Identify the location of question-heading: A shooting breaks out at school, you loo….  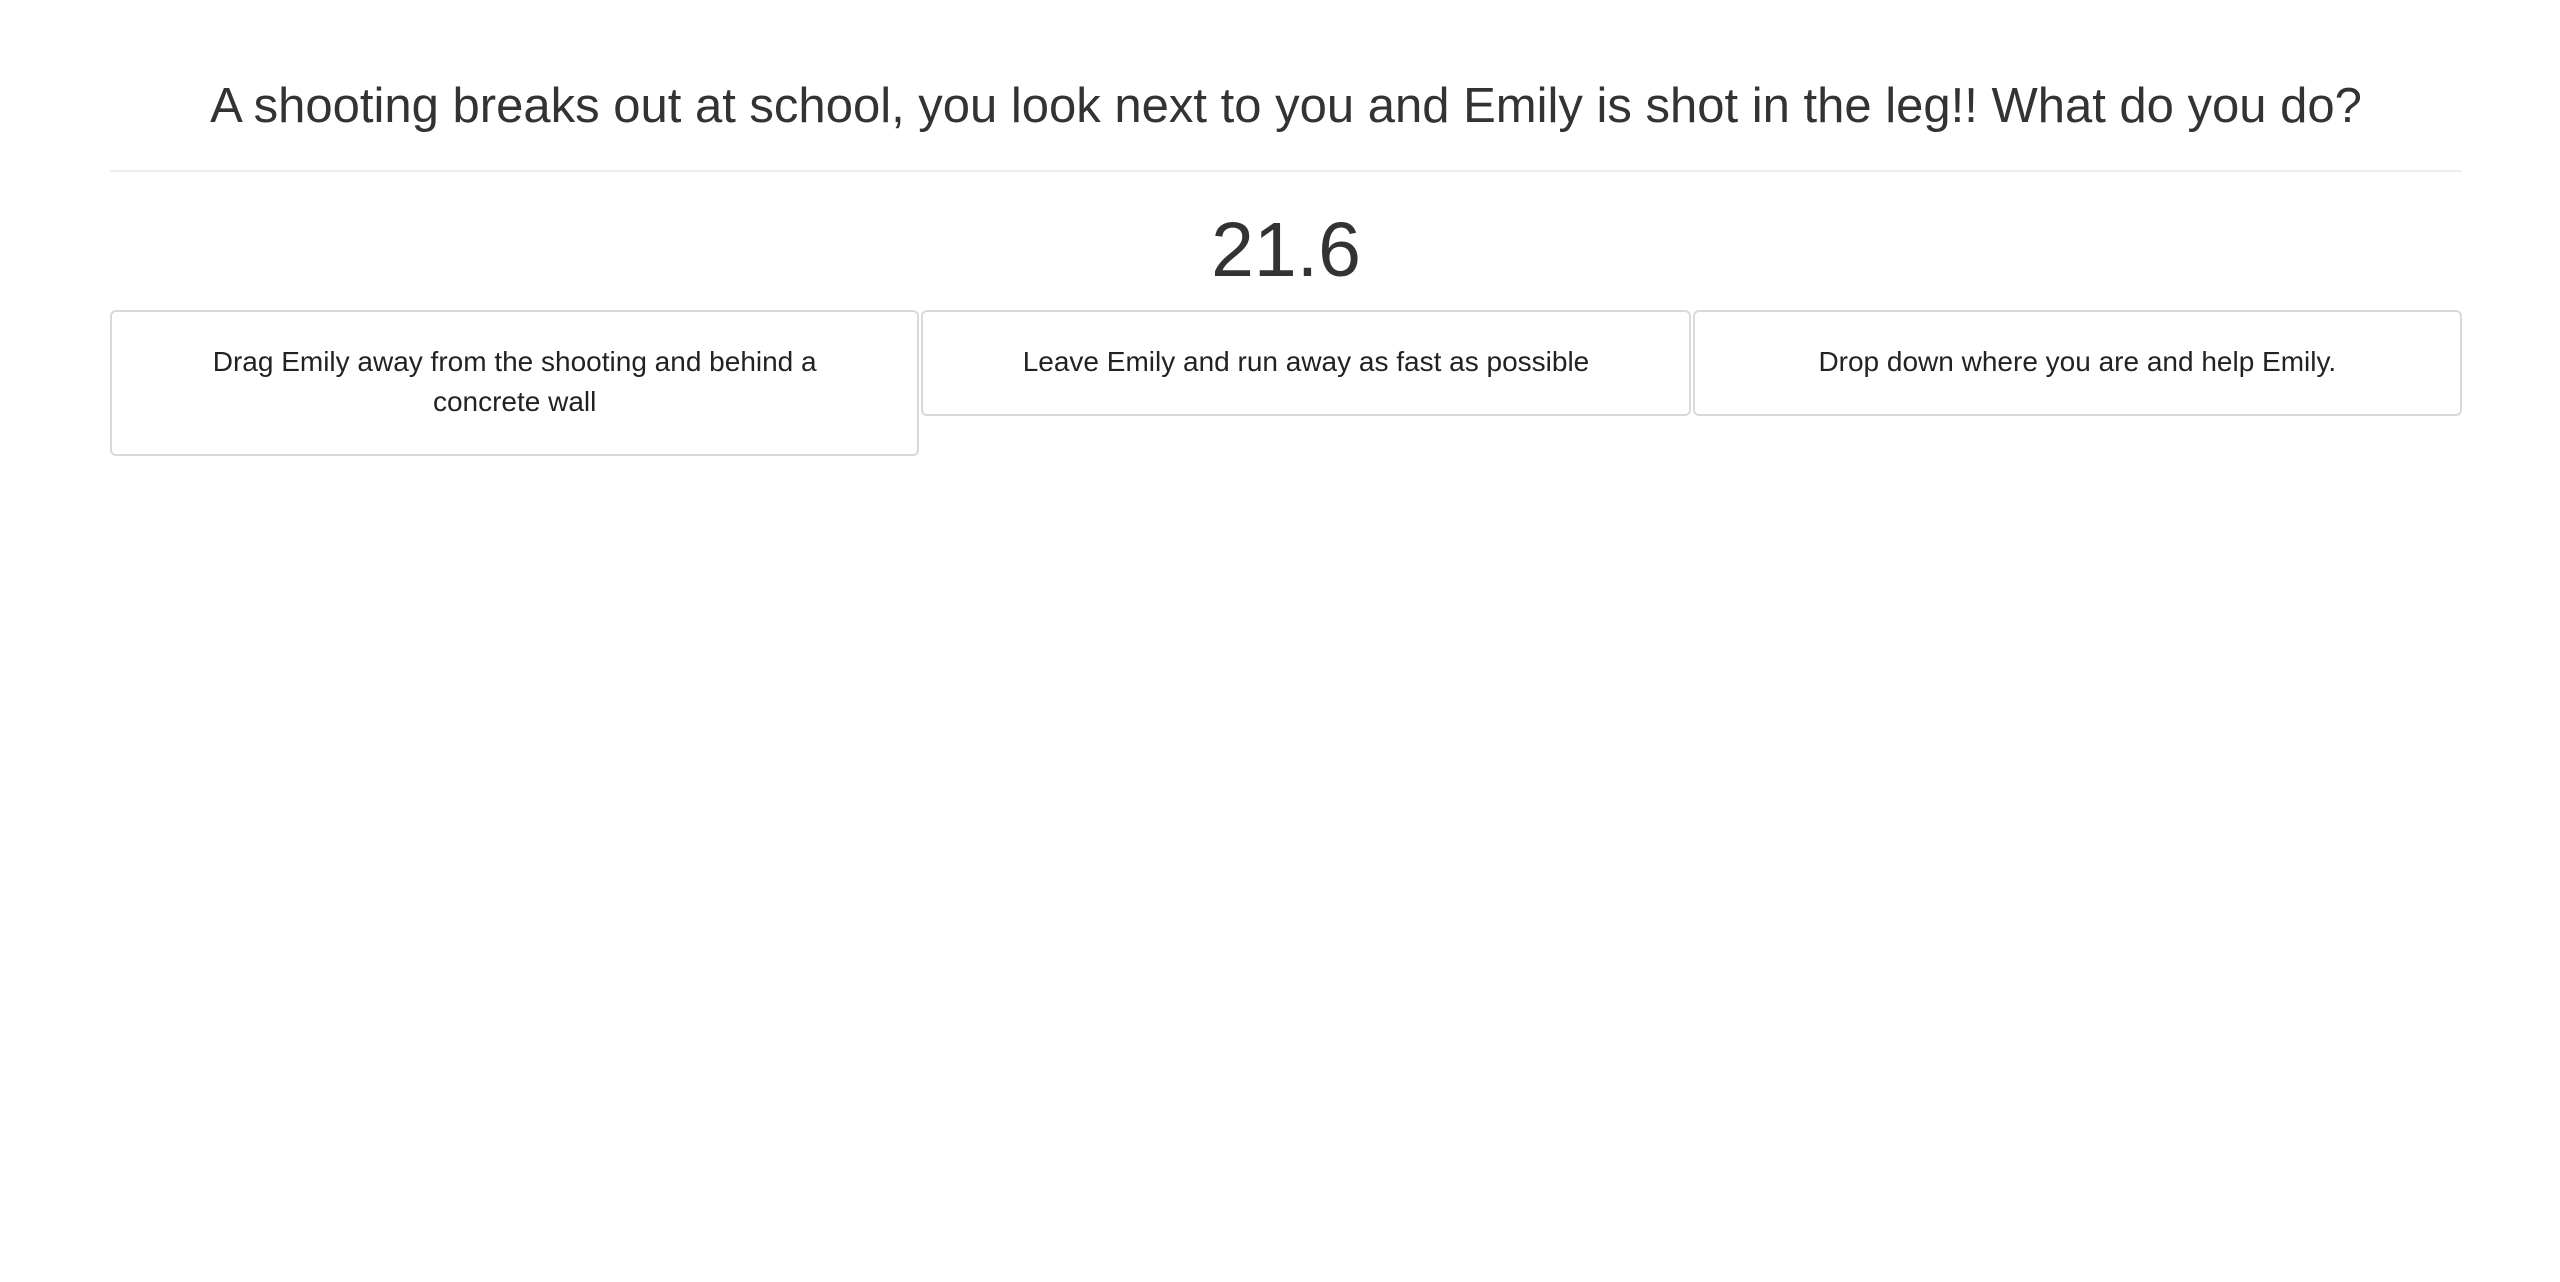
(1286, 106).